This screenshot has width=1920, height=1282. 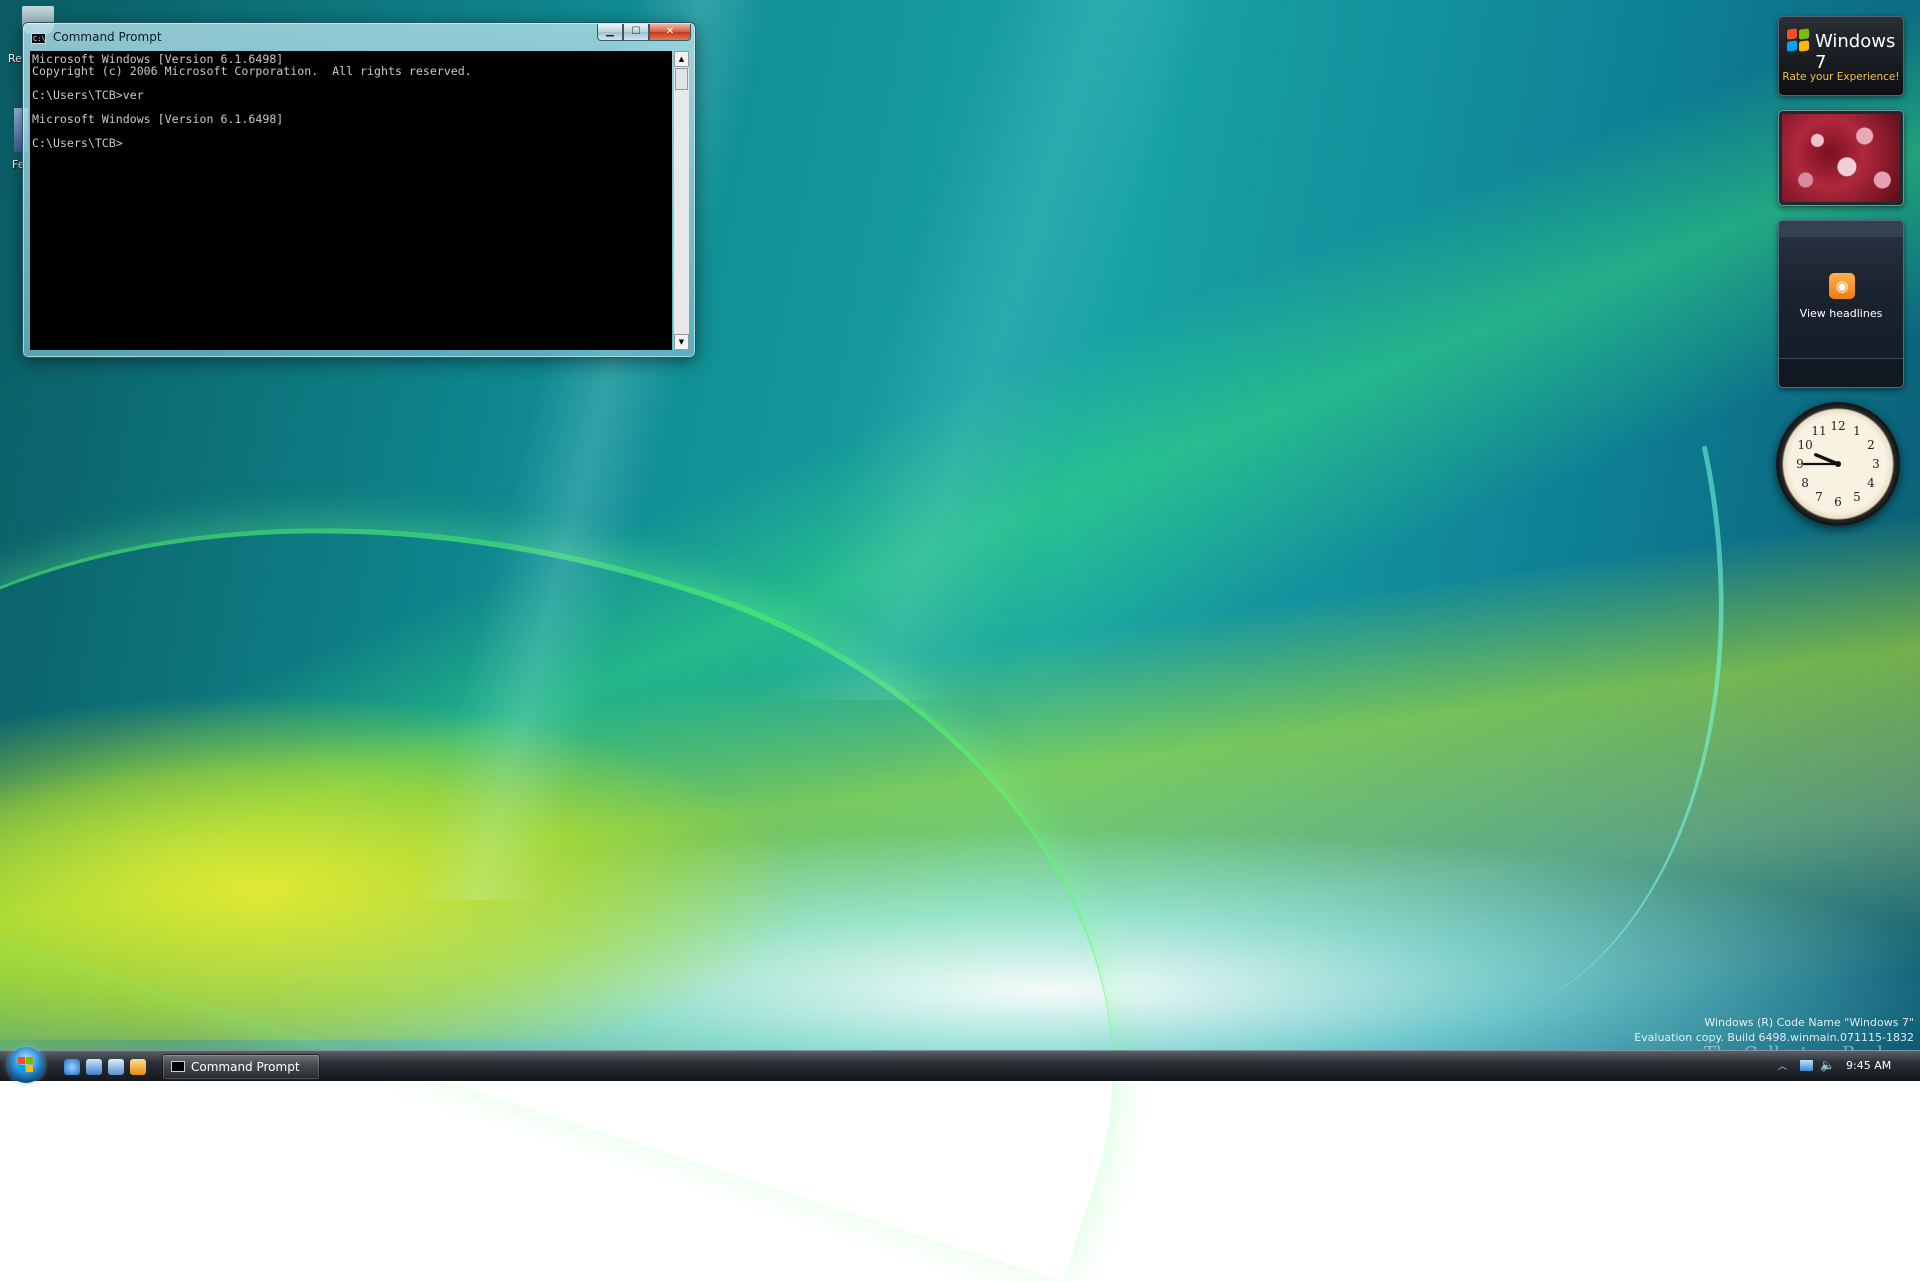 I want to click on cmd-icon: C:\, so click(x=38, y=38).